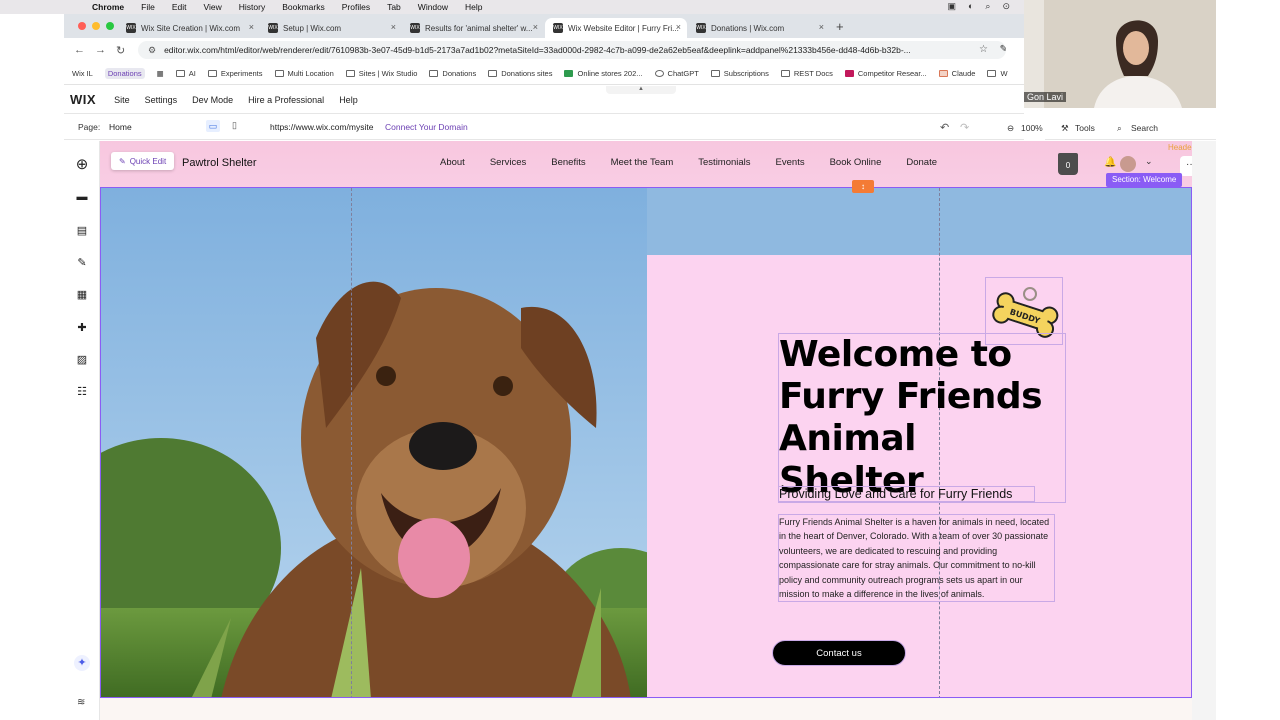 The image size is (1280, 720). I want to click on menu-help: Help, so click(348, 100).